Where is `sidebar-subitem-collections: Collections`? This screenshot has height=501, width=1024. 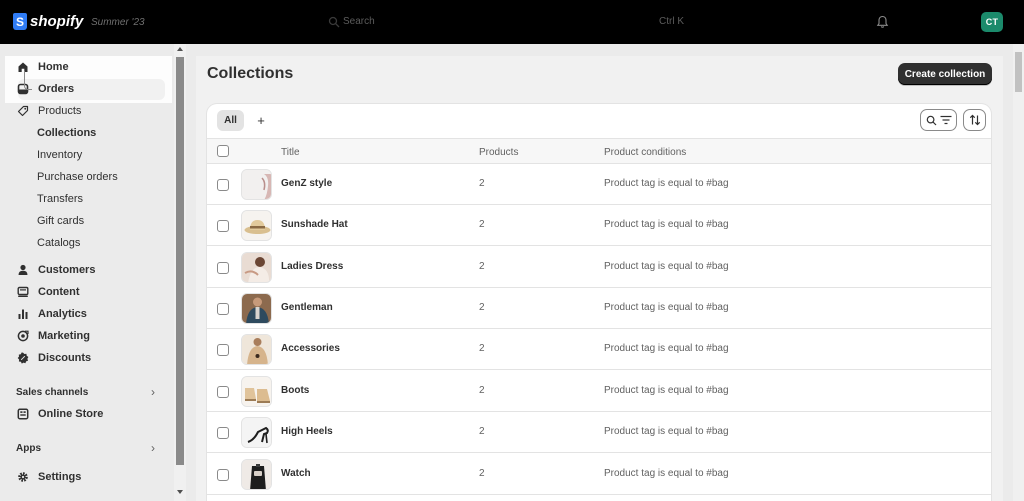 sidebar-subitem-collections: Collections is located at coordinates (86, 133).